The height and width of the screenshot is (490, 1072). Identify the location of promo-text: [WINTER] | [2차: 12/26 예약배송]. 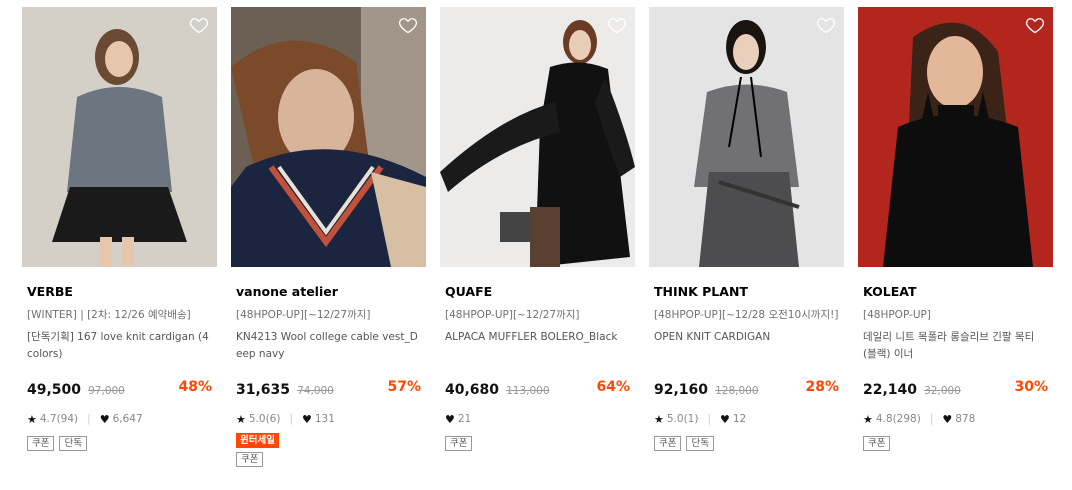
(109, 315).